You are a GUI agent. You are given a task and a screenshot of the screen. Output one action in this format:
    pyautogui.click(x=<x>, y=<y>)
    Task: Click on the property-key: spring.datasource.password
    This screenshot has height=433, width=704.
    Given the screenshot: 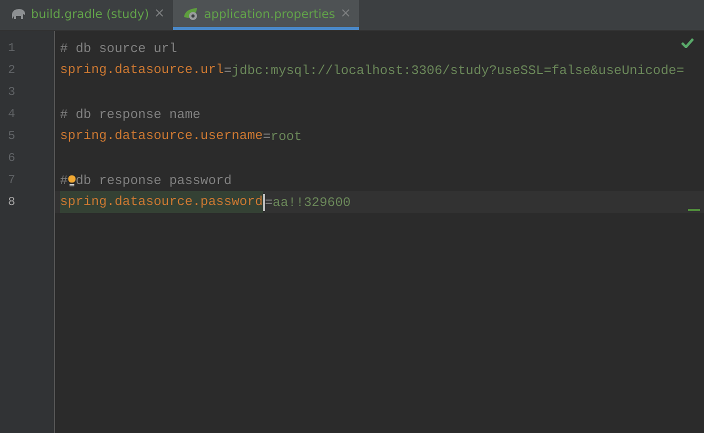 What is the action you would take?
    pyautogui.click(x=161, y=202)
    